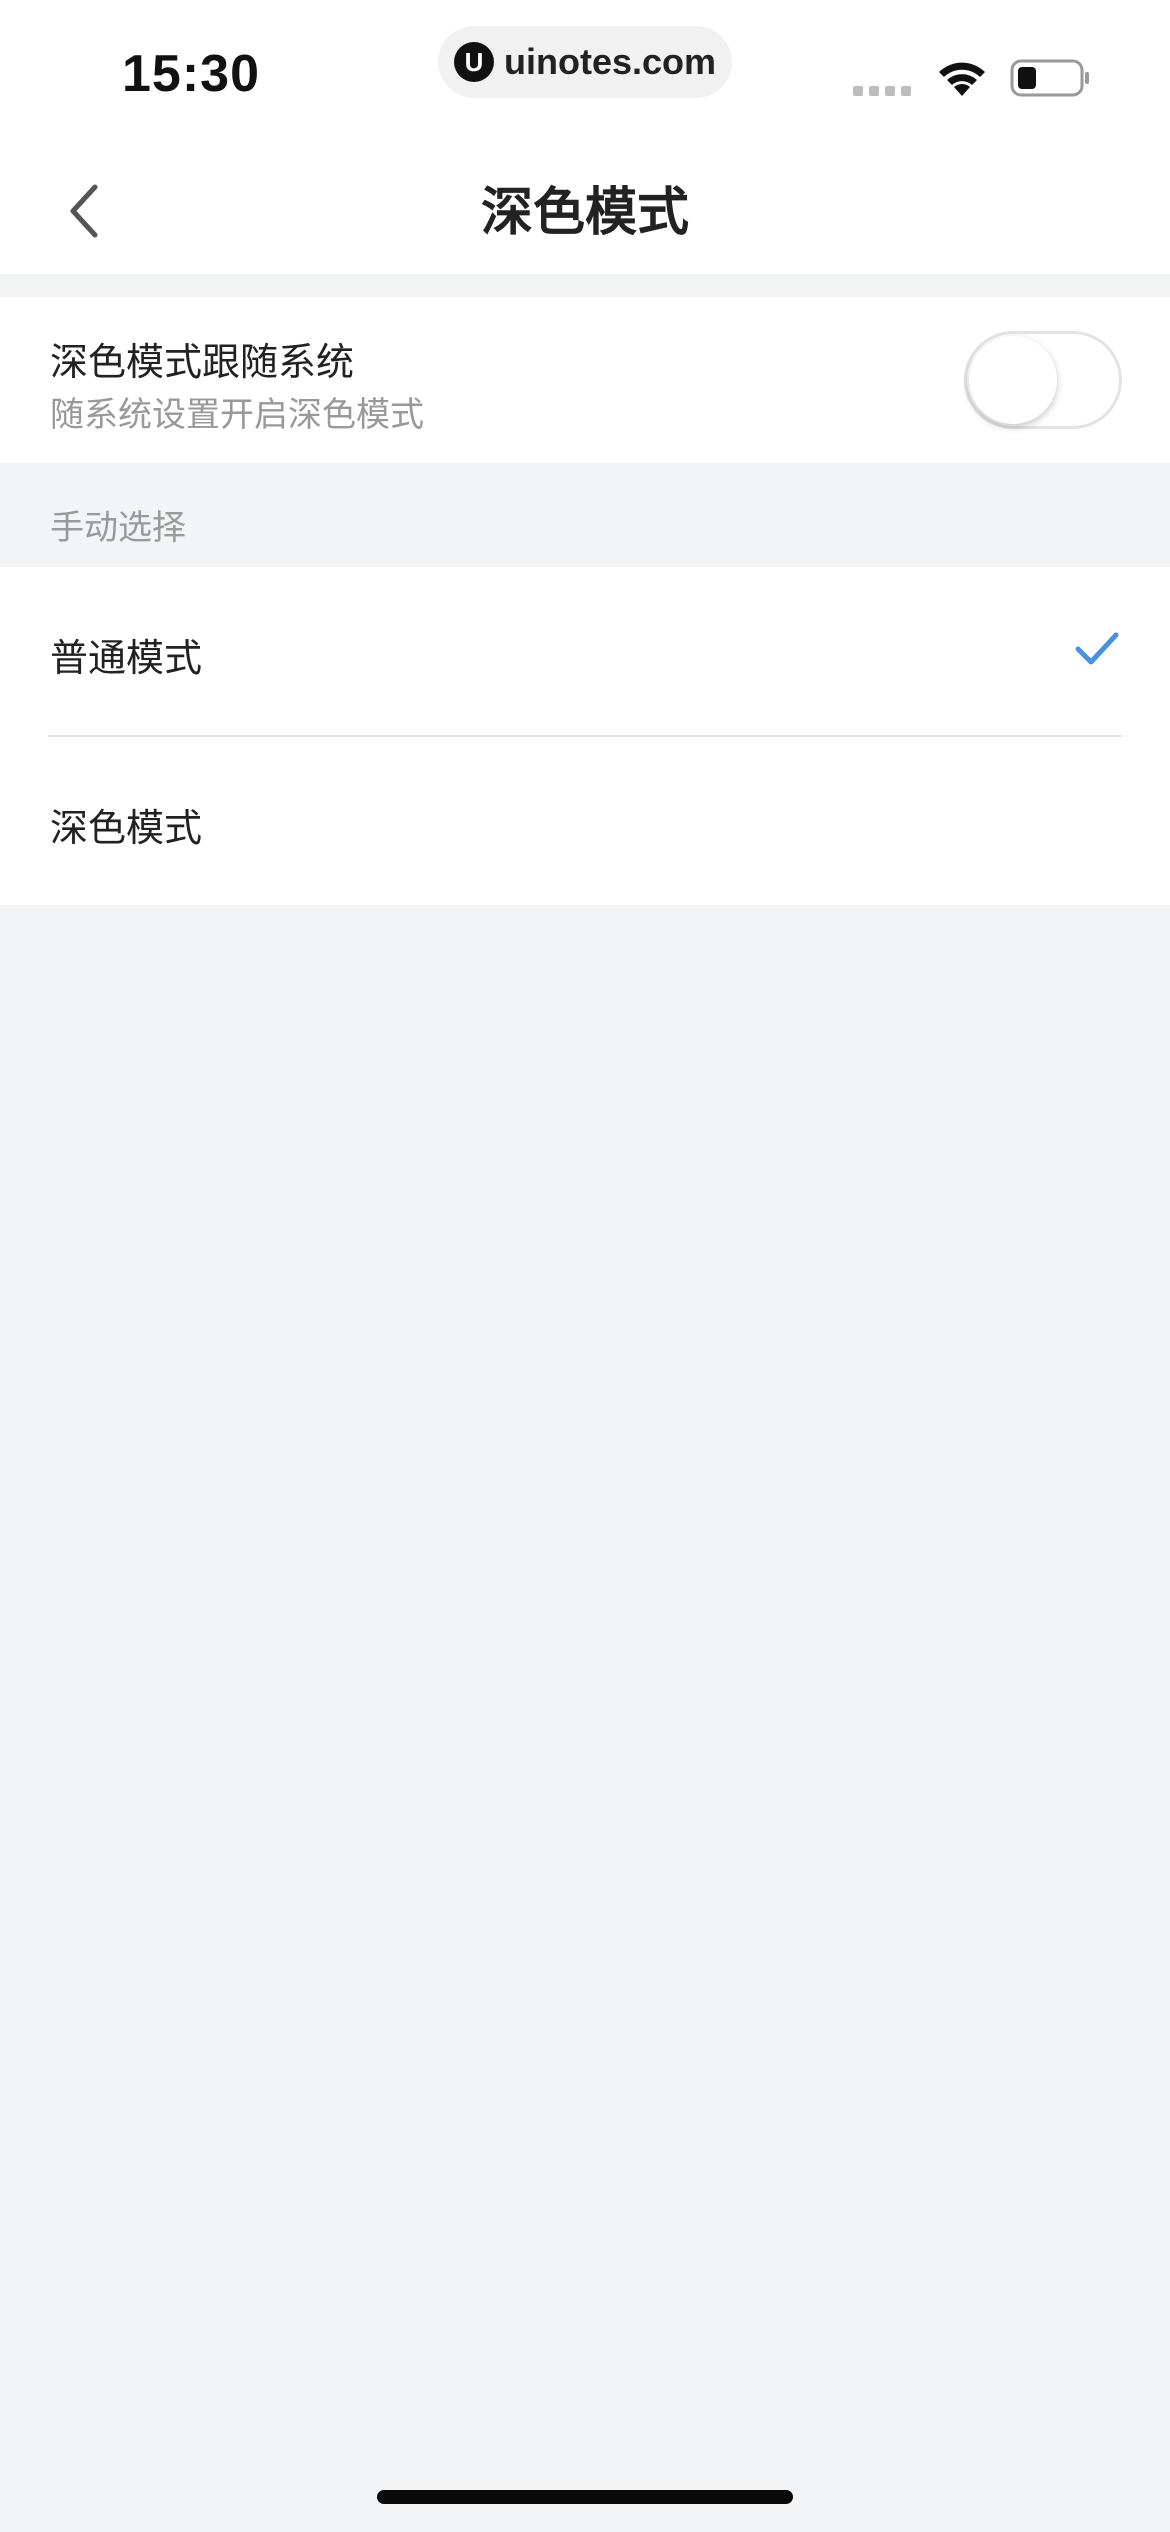 Image resolution: width=1170 pixels, height=2532 pixels. Describe the element at coordinates (118, 528) in the screenshot. I see `manual-section-label: 手动选择` at that location.